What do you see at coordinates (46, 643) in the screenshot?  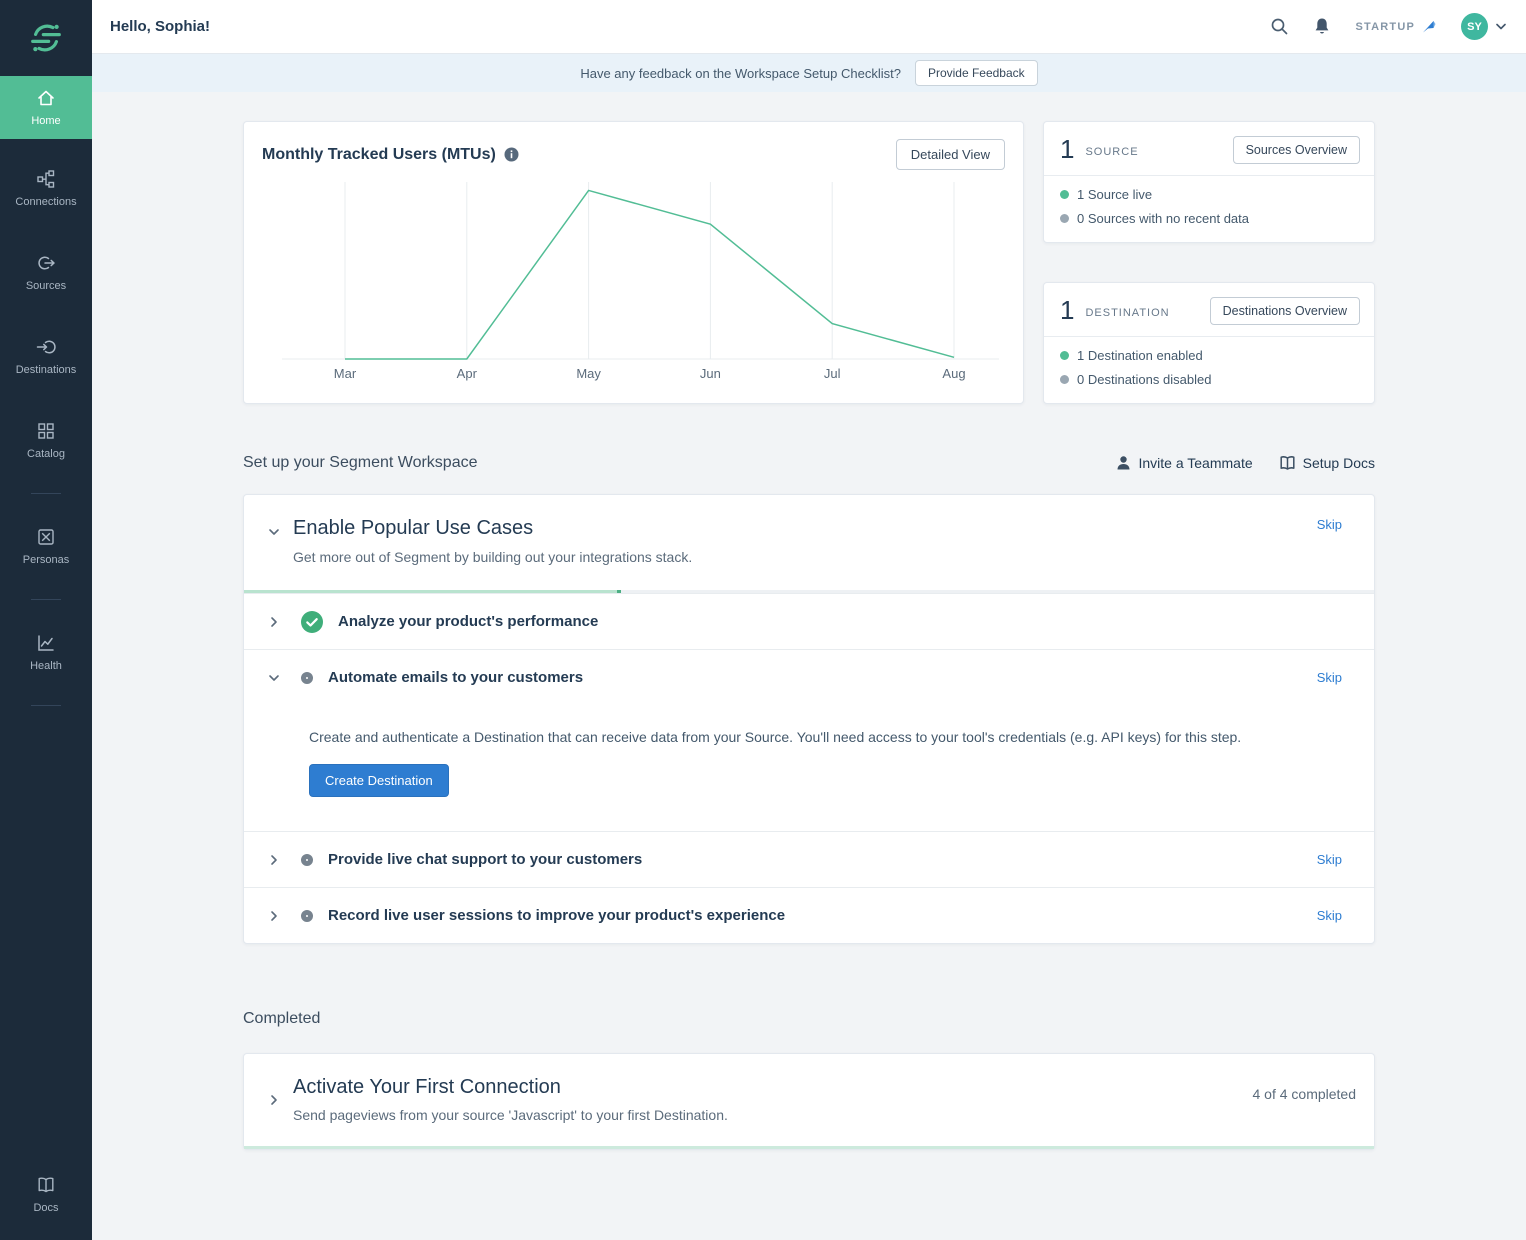 I see `health-icon` at bounding box center [46, 643].